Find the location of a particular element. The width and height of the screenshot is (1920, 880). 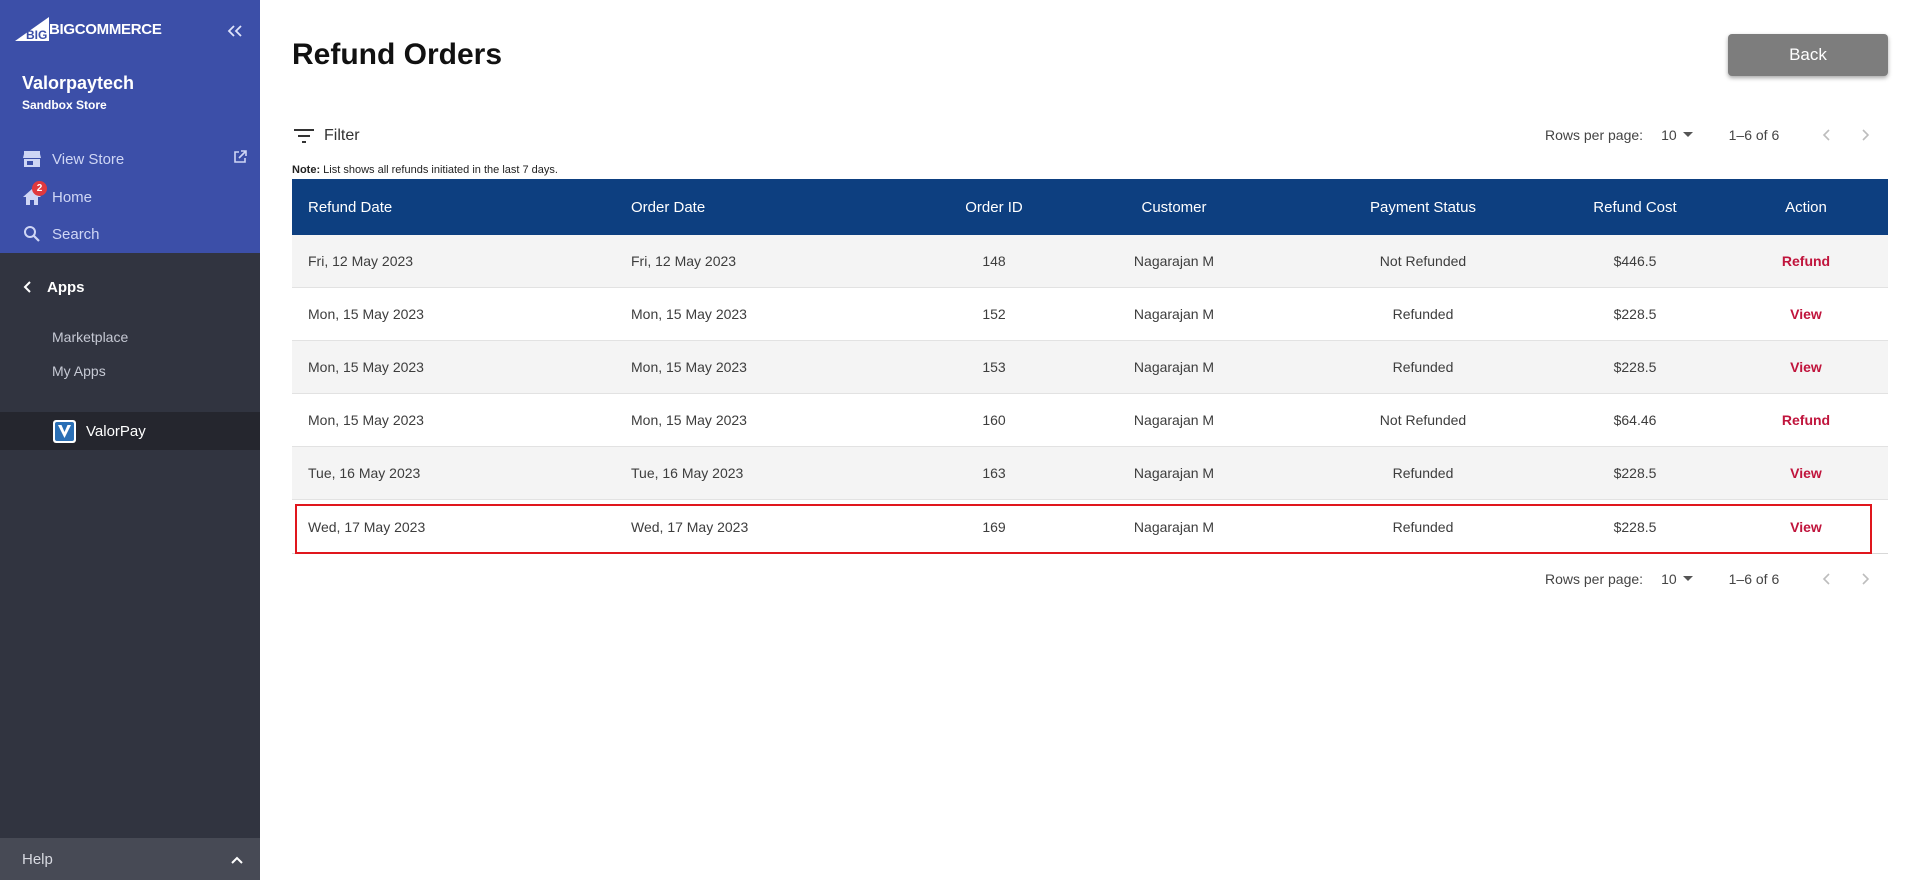

home-icon: 2 is located at coordinates (34, 194).